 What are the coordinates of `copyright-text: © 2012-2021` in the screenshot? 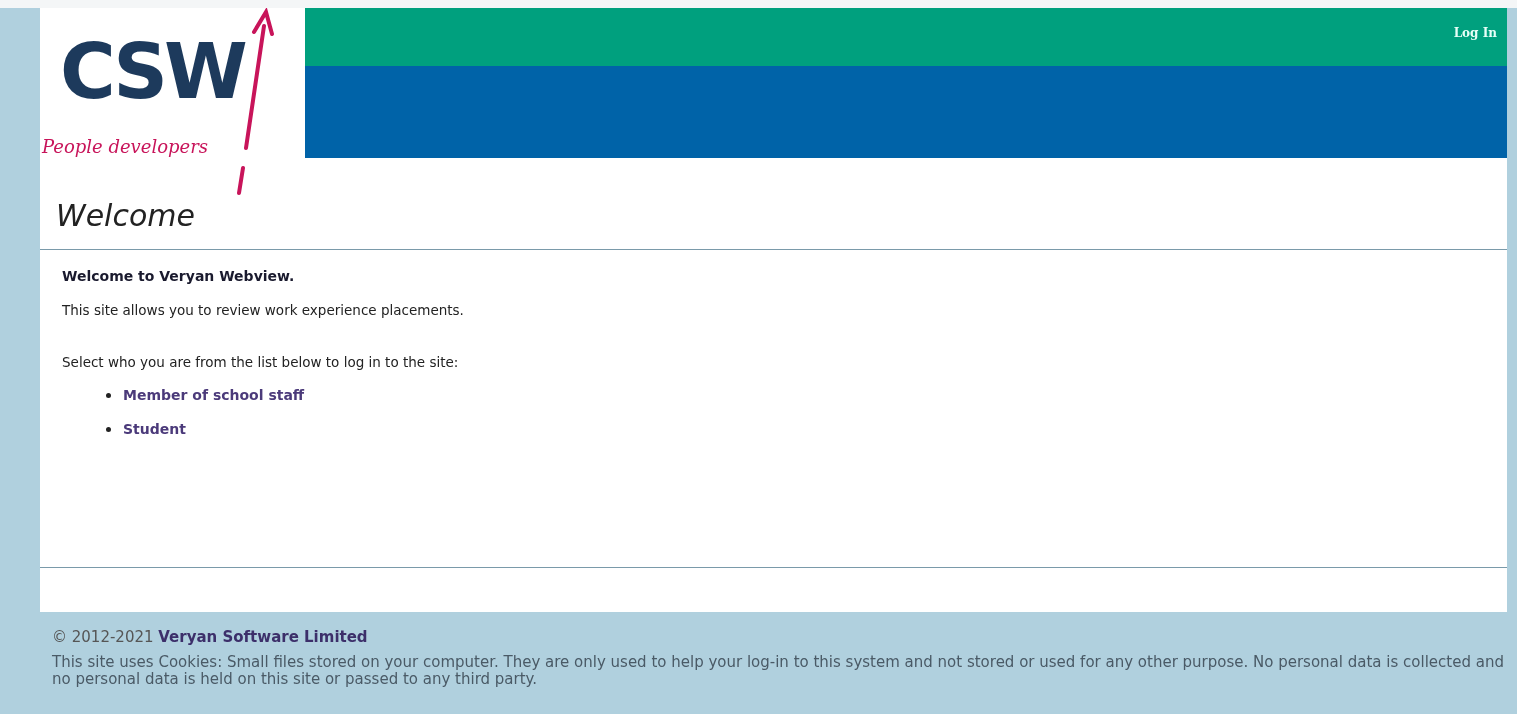 It's located at (103, 637).